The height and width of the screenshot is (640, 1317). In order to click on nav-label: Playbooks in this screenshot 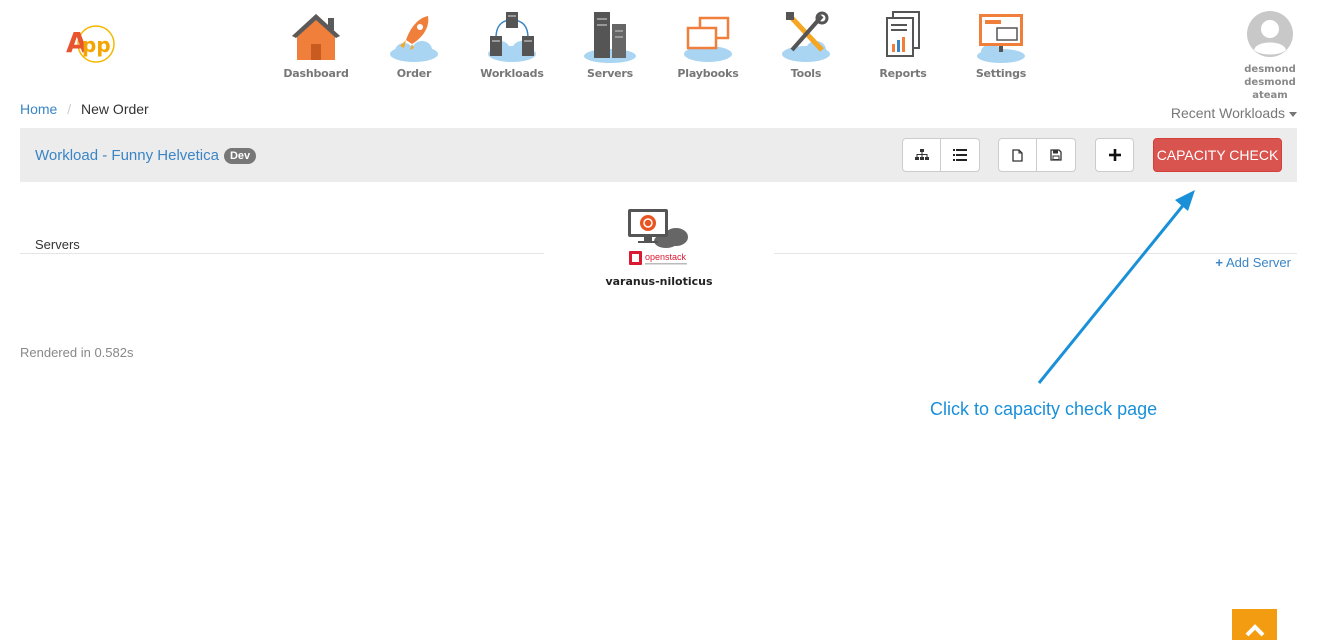, I will do `click(708, 73)`.